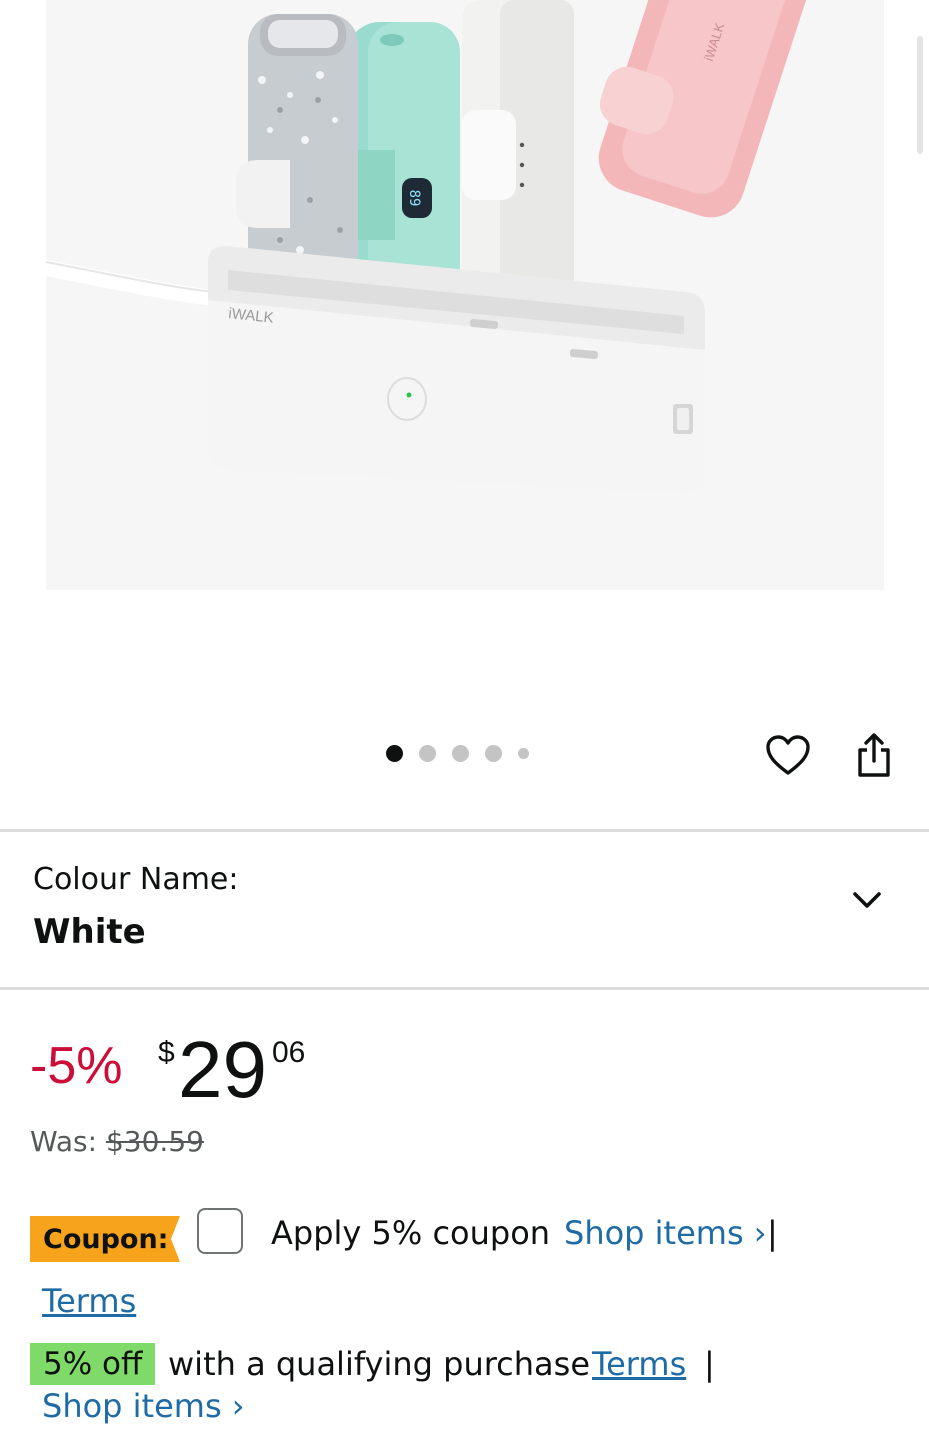 This screenshot has height=1440, width=929. I want to click on colour-dropdown-toggle, so click(867, 900).